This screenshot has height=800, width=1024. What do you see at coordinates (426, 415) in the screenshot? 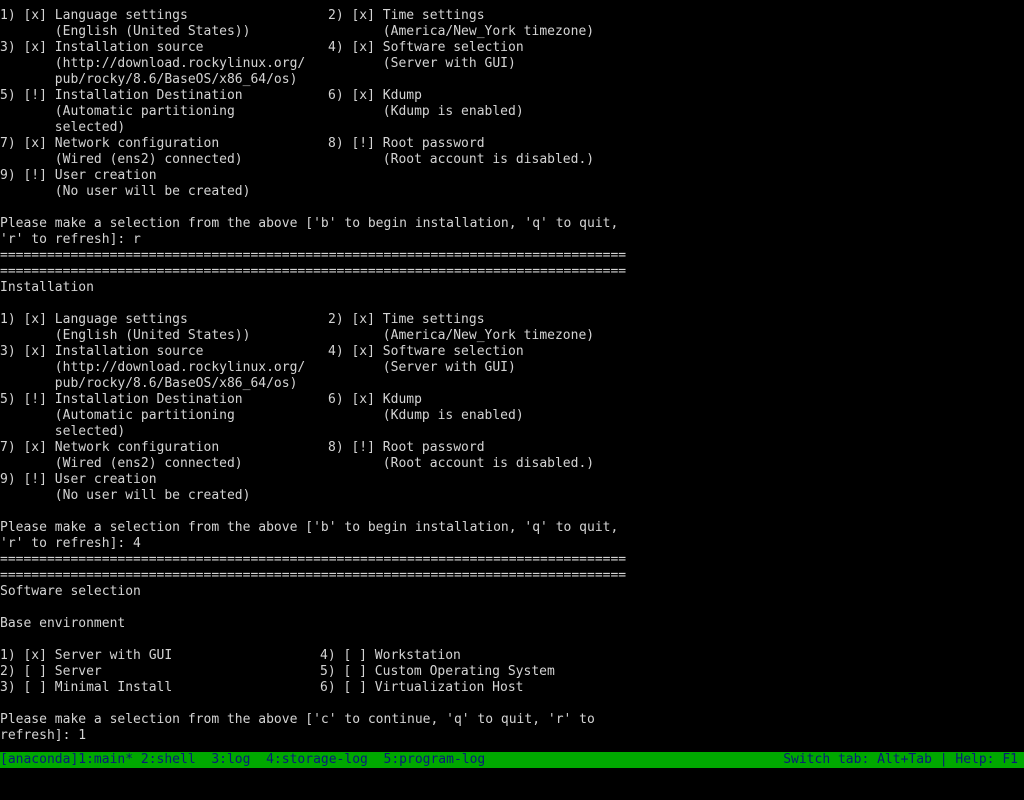
I see `hub2-right-6: (Kdump is enabled)` at bounding box center [426, 415].